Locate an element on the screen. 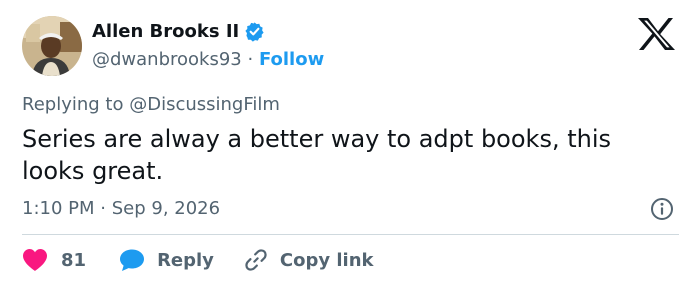  reply-button: Reply is located at coordinates (166, 260).